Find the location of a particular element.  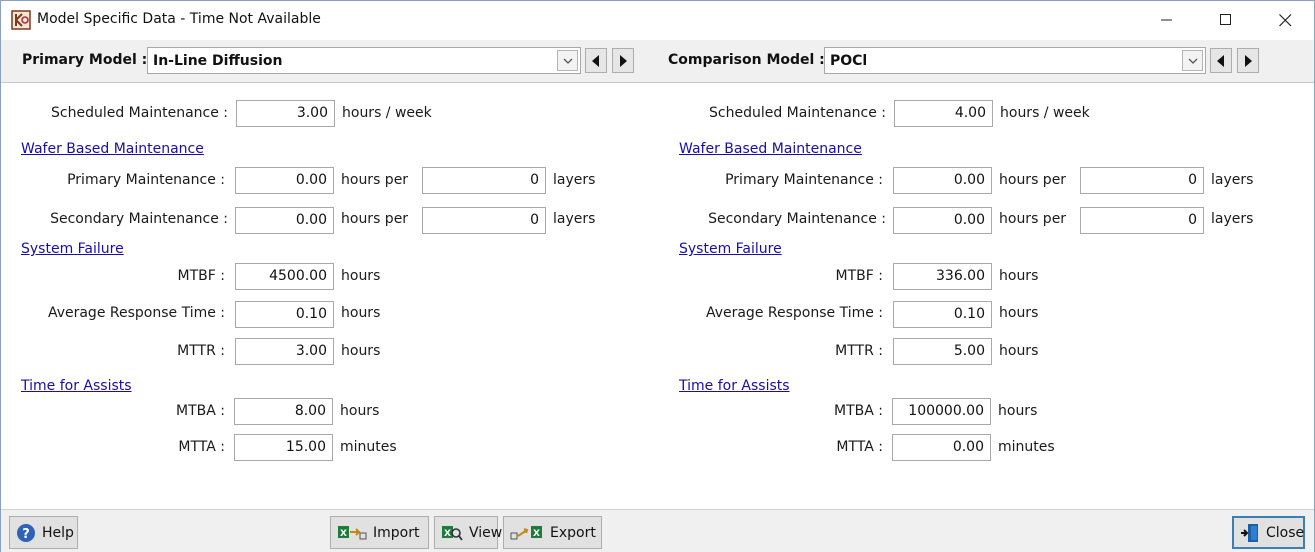

primary-mttr-input: 3.00 is located at coordinates (284, 351).